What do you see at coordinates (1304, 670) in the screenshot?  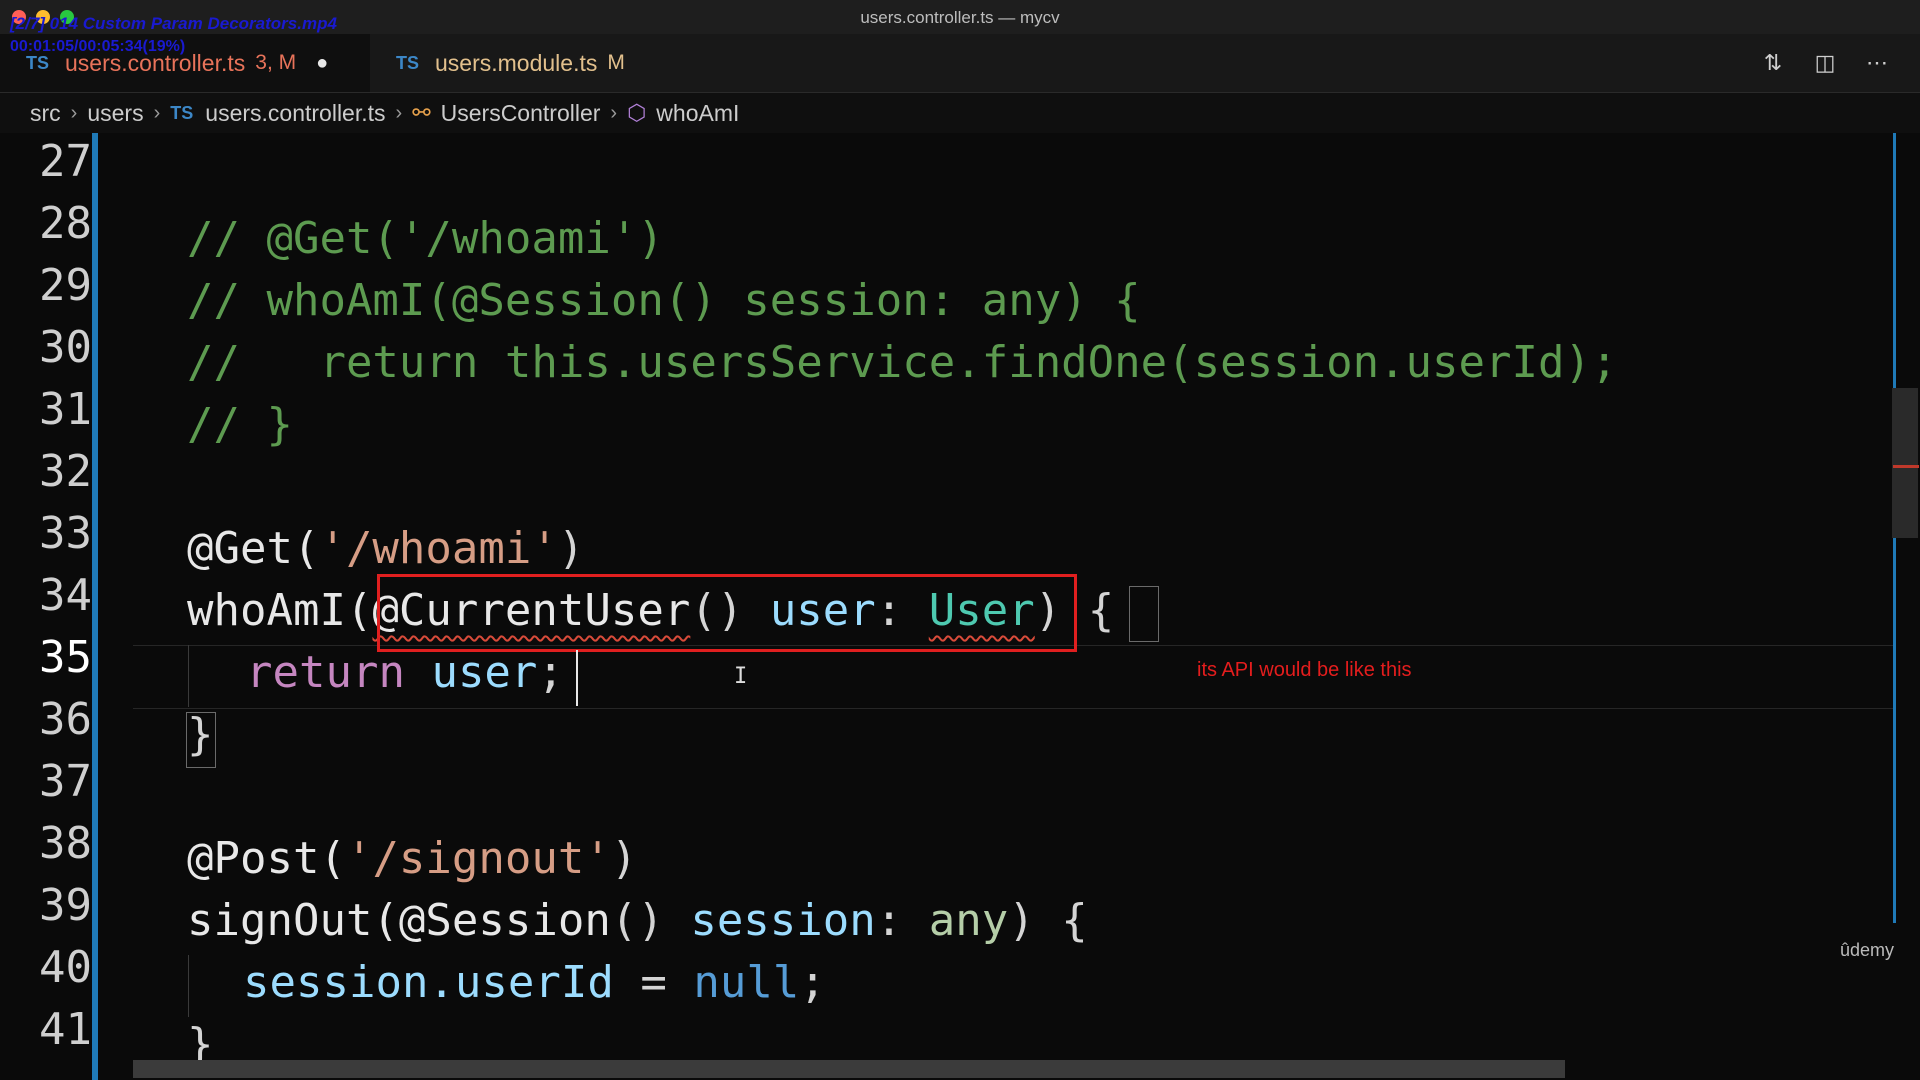 I see `annotation-text: its API would be like this` at bounding box center [1304, 670].